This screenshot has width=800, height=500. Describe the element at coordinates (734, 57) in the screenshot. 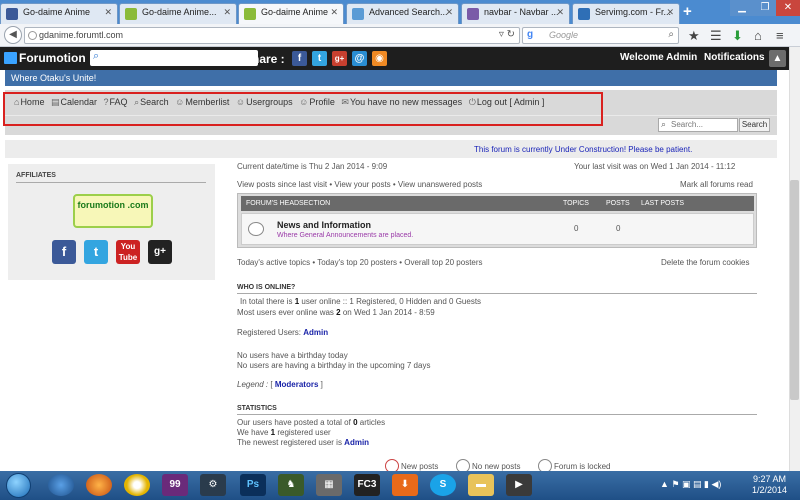

I see `notifications-link: Notifications` at that location.